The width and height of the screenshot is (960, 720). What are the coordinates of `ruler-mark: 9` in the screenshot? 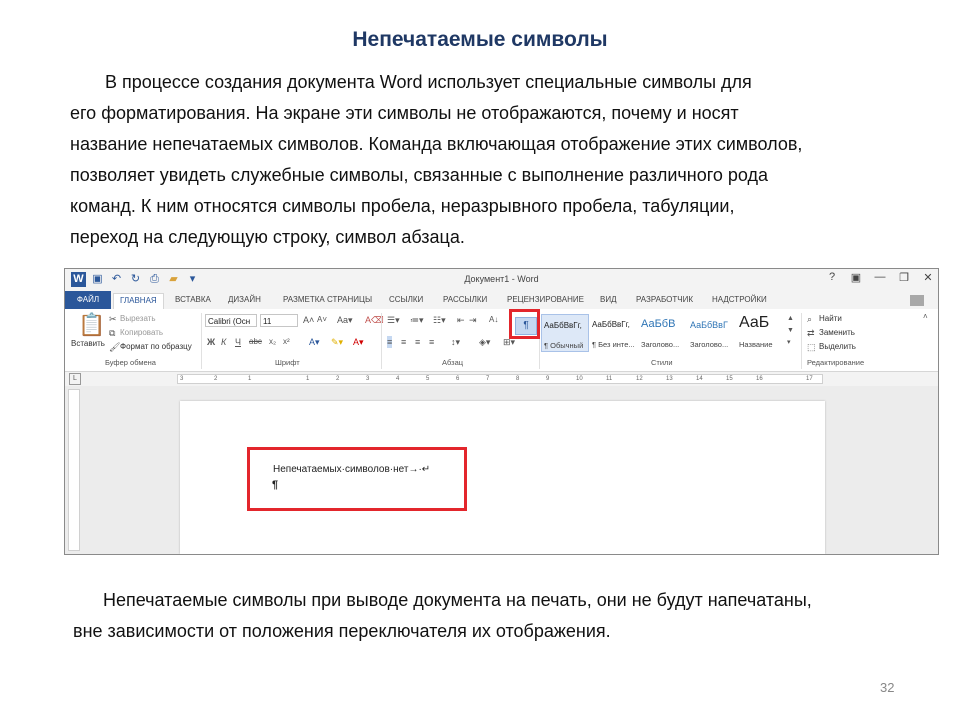 It's located at (548, 379).